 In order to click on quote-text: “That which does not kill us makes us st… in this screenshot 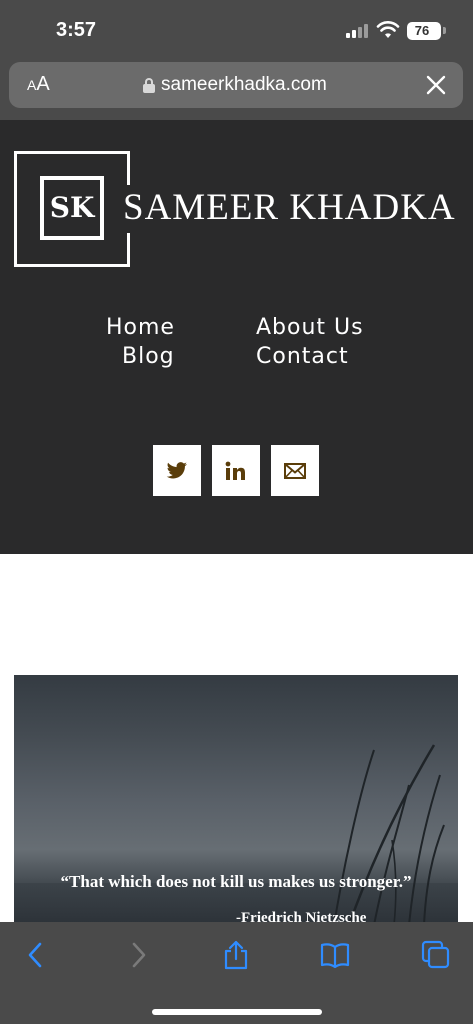, I will do `click(236, 881)`.